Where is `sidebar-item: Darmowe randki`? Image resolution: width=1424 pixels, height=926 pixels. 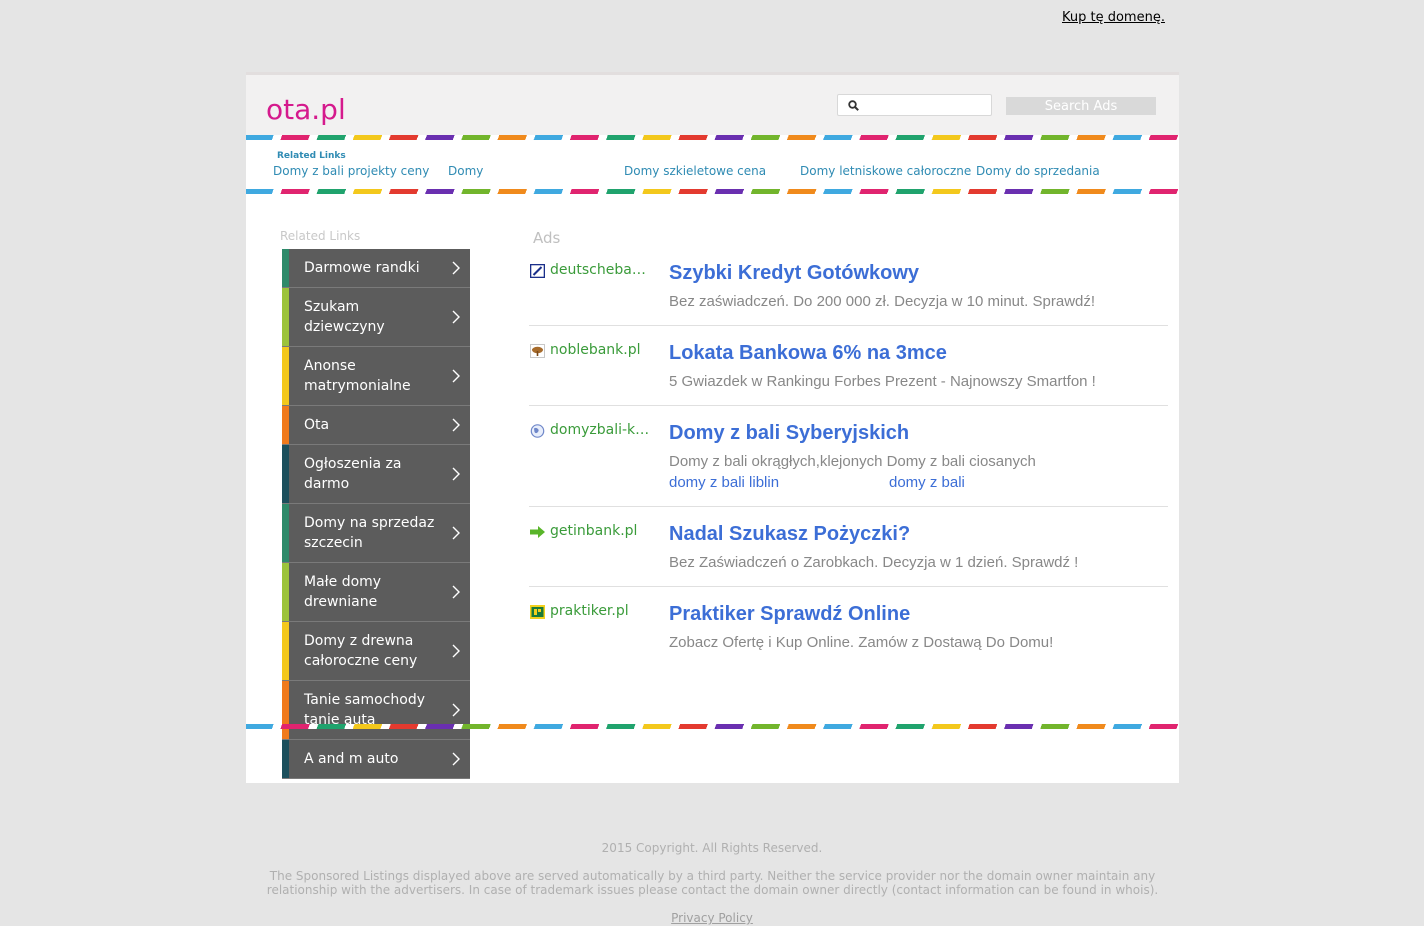
sidebar-item: Darmowe randki is located at coordinates (376, 268).